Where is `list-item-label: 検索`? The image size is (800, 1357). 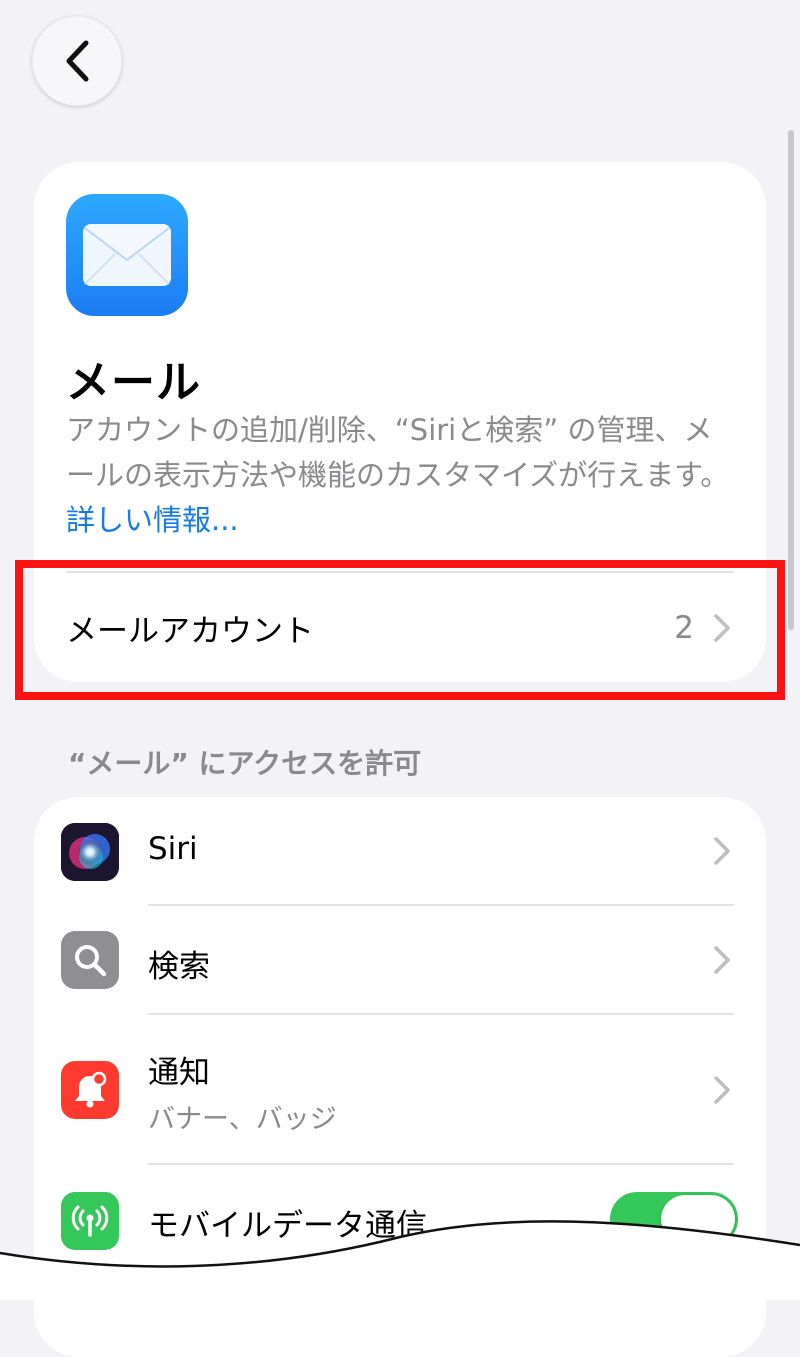
list-item-label: 検索 is located at coordinates (179, 967).